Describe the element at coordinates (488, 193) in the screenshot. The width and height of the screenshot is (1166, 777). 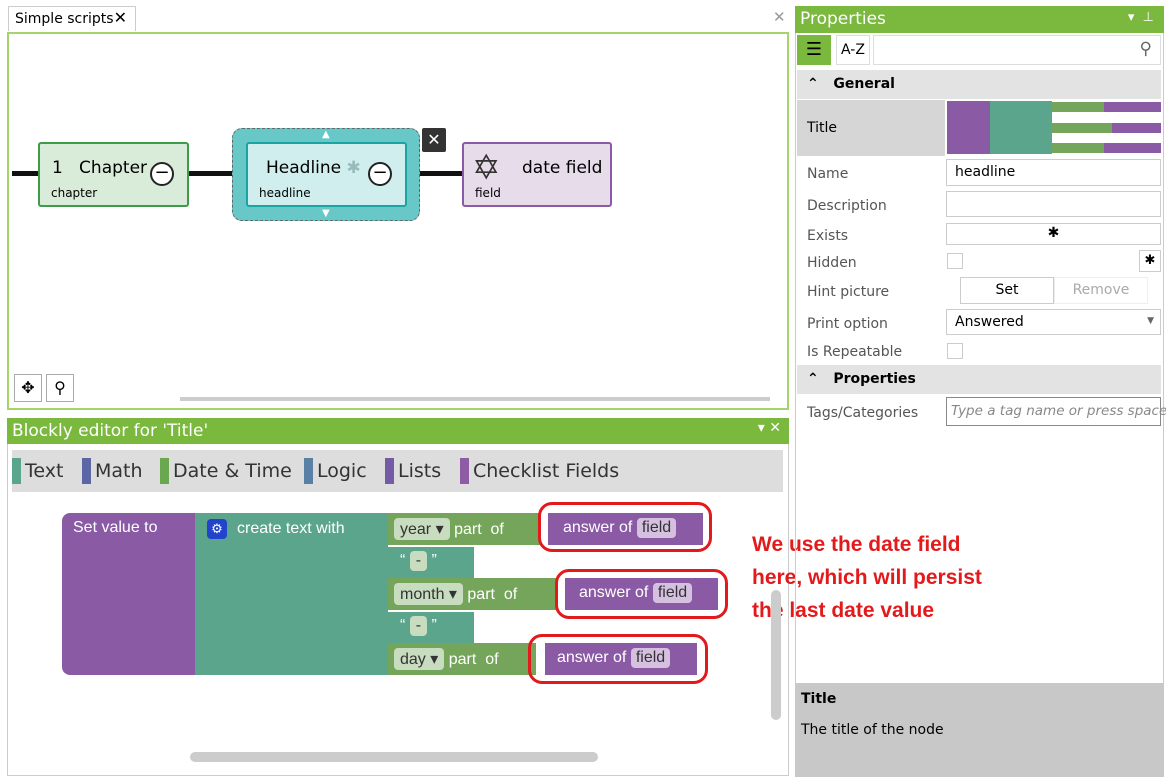
I see `node-type: field` at that location.